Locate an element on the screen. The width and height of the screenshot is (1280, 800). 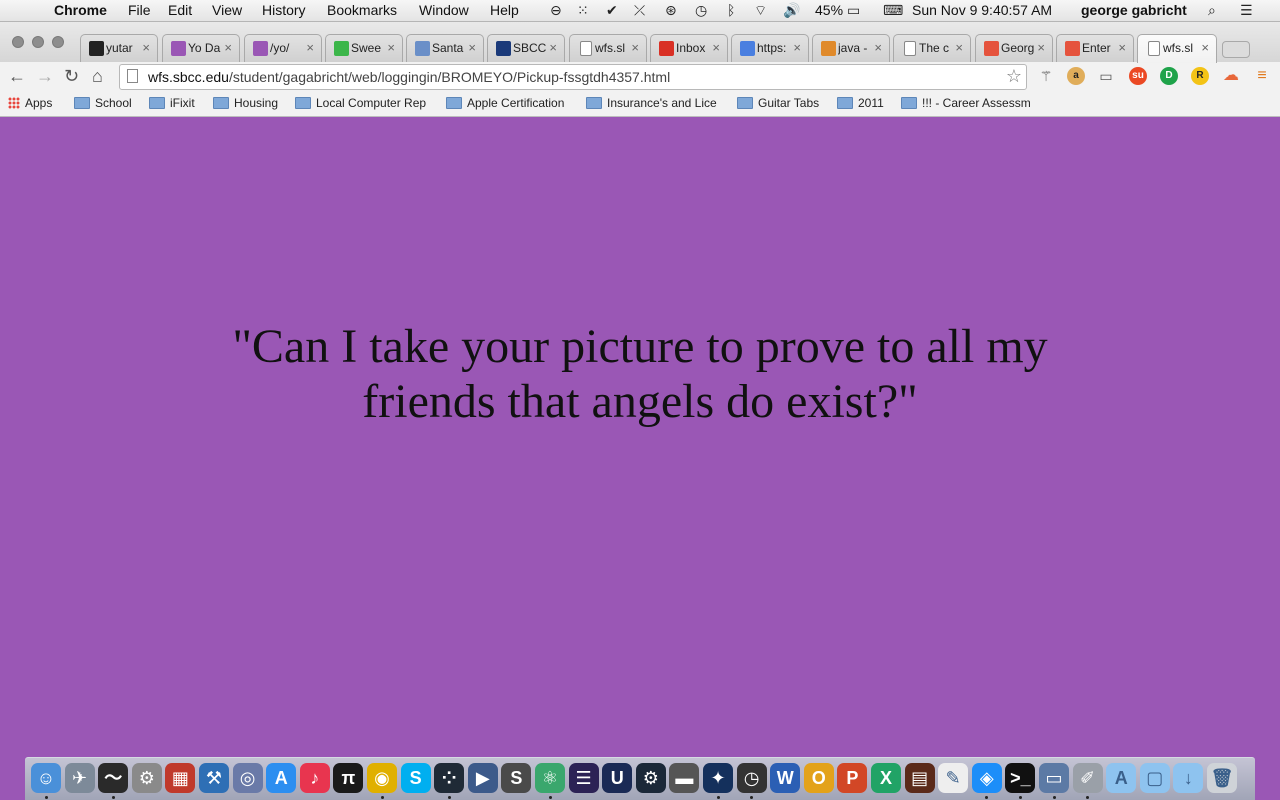
notification-center-icon: ☰ is located at coordinates (1246, 10).